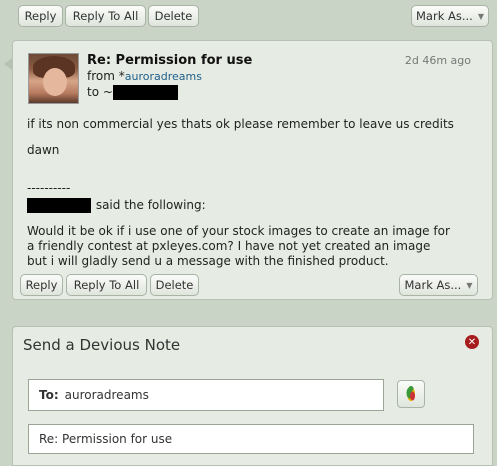 Image resolution: width=497 pixels, height=466 pixels. Describe the element at coordinates (59, 205) in the screenshot. I see `redacted-sender` at that location.